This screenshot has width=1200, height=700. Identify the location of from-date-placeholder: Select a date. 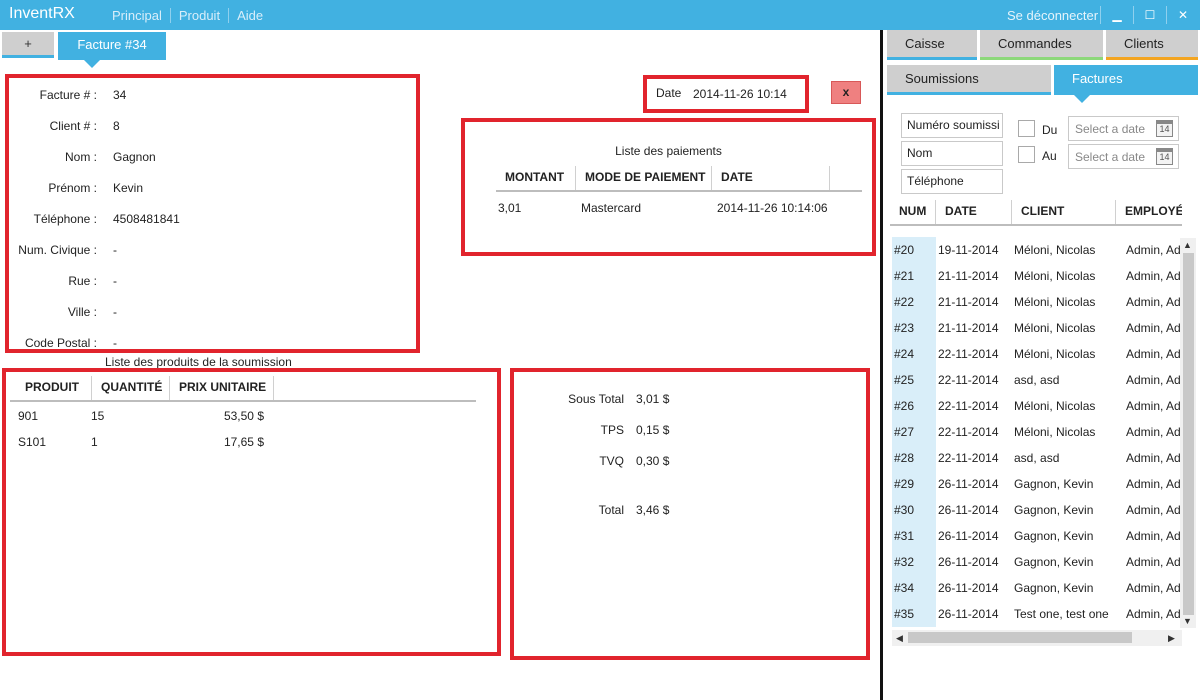
(1110, 129).